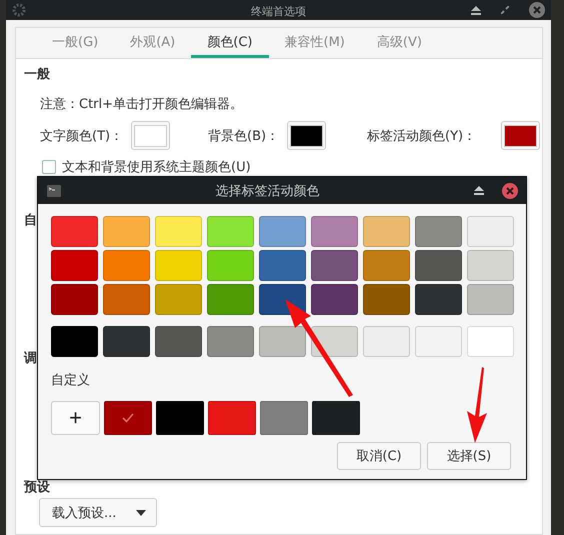 Image resolution: width=564 pixels, height=535 pixels. What do you see at coordinates (82, 136) in the screenshot?
I see `color-label: 文字颜色(T)：` at bounding box center [82, 136].